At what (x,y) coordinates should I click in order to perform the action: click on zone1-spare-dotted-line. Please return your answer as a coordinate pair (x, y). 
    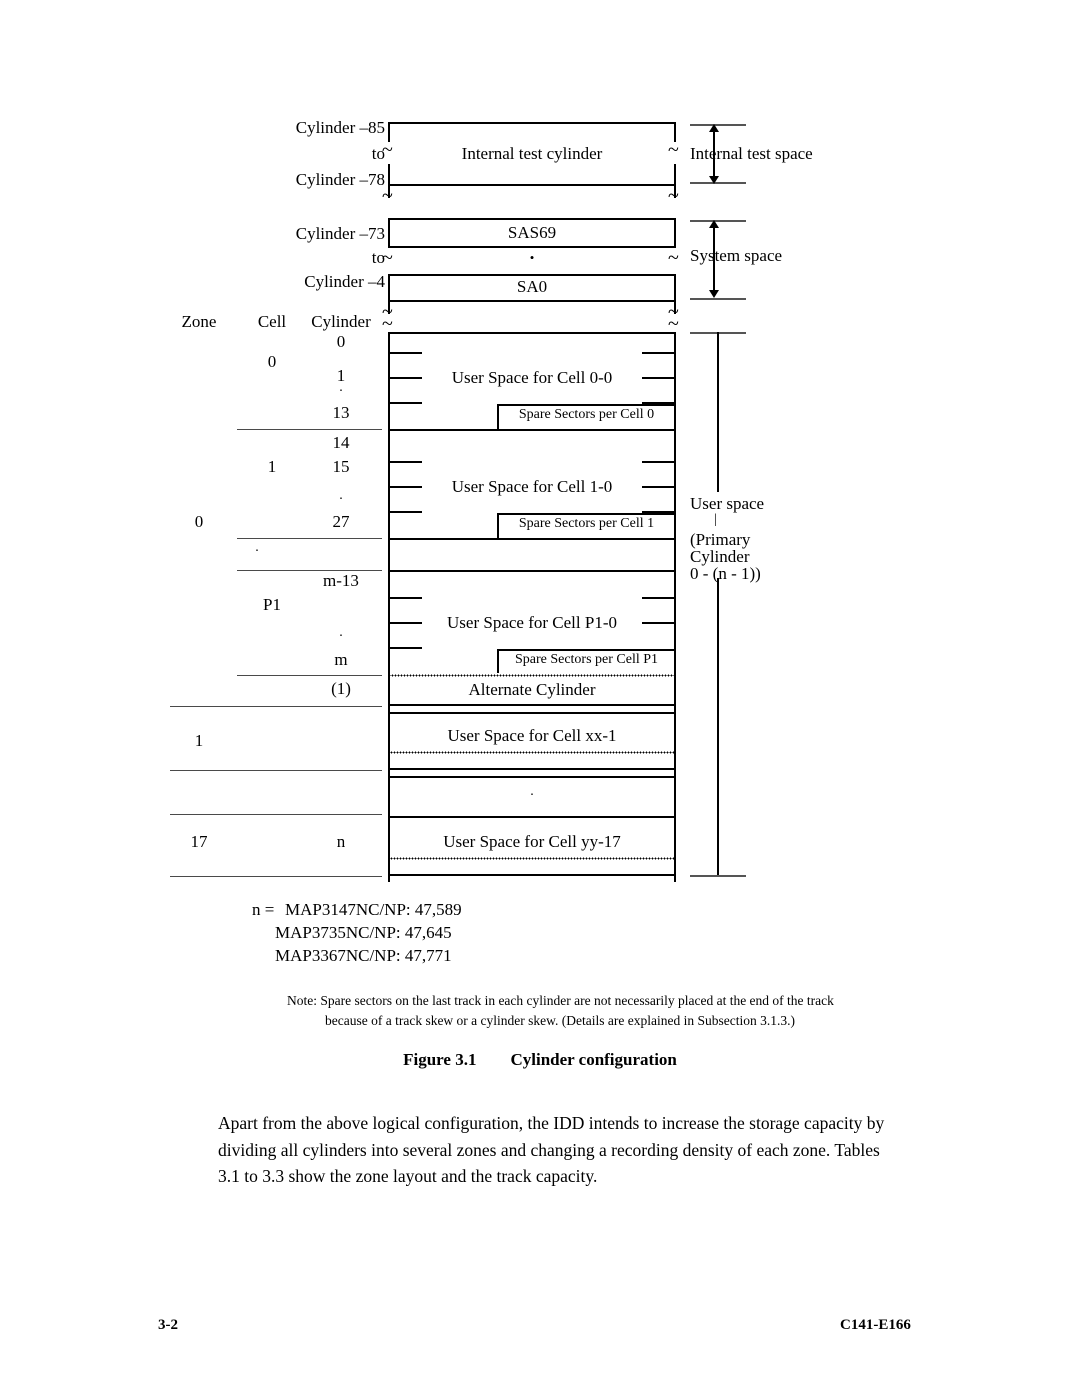
    Looking at the image, I should click on (532, 752).